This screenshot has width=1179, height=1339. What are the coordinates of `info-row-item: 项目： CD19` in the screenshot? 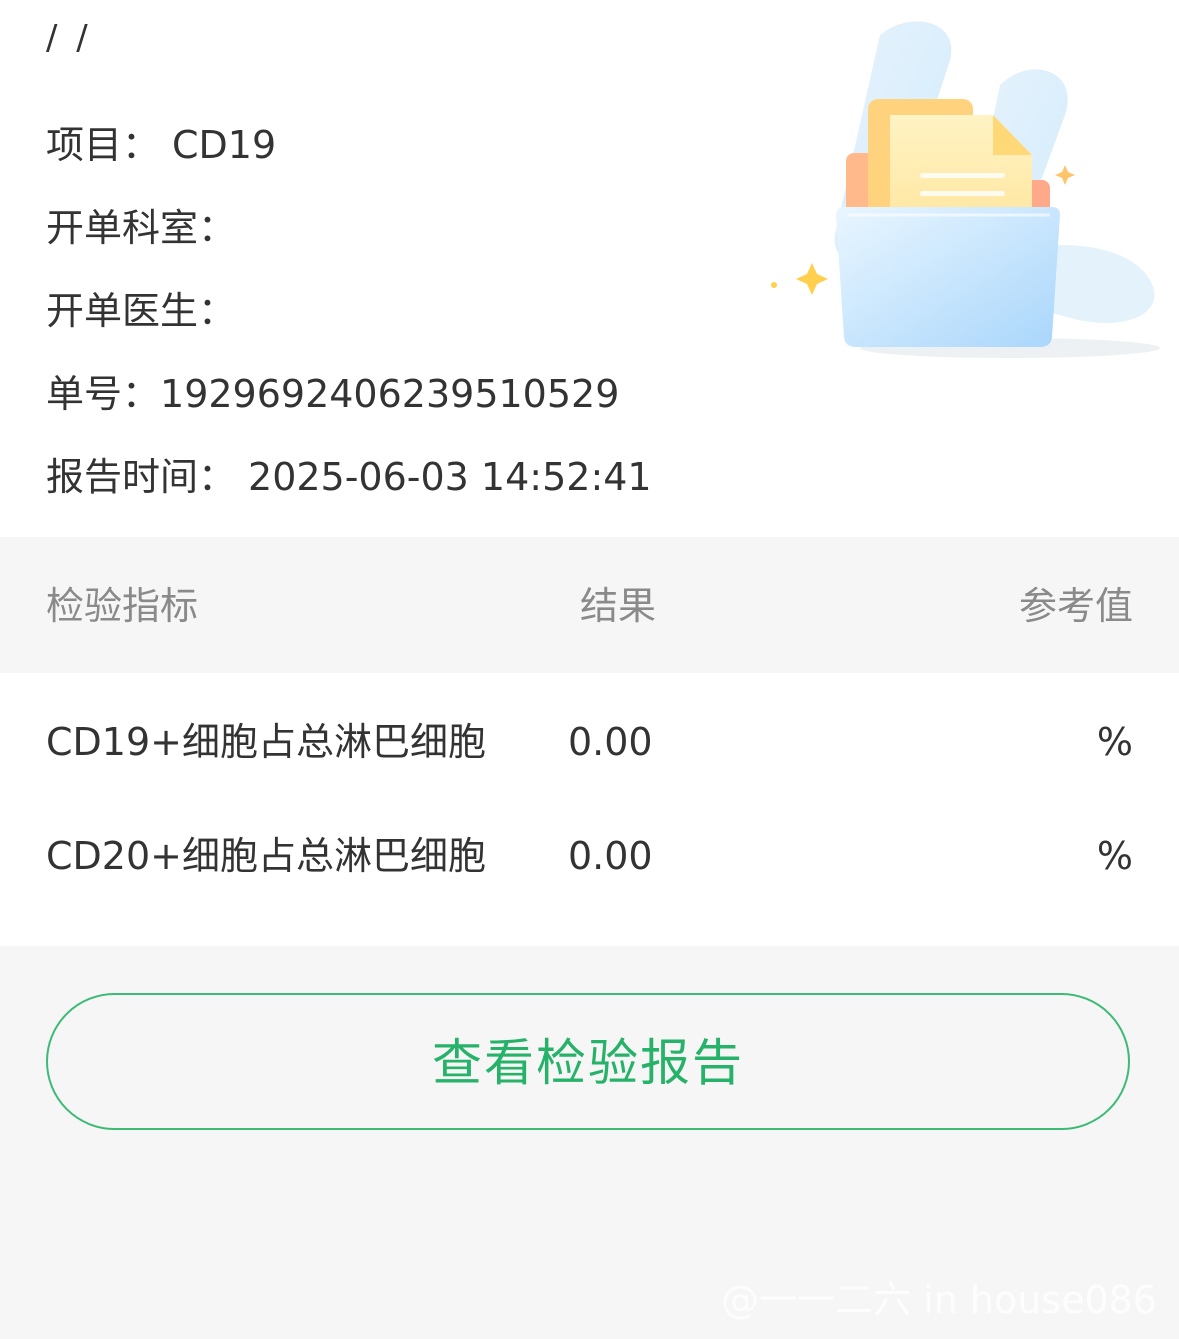 It's located at (161, 145).